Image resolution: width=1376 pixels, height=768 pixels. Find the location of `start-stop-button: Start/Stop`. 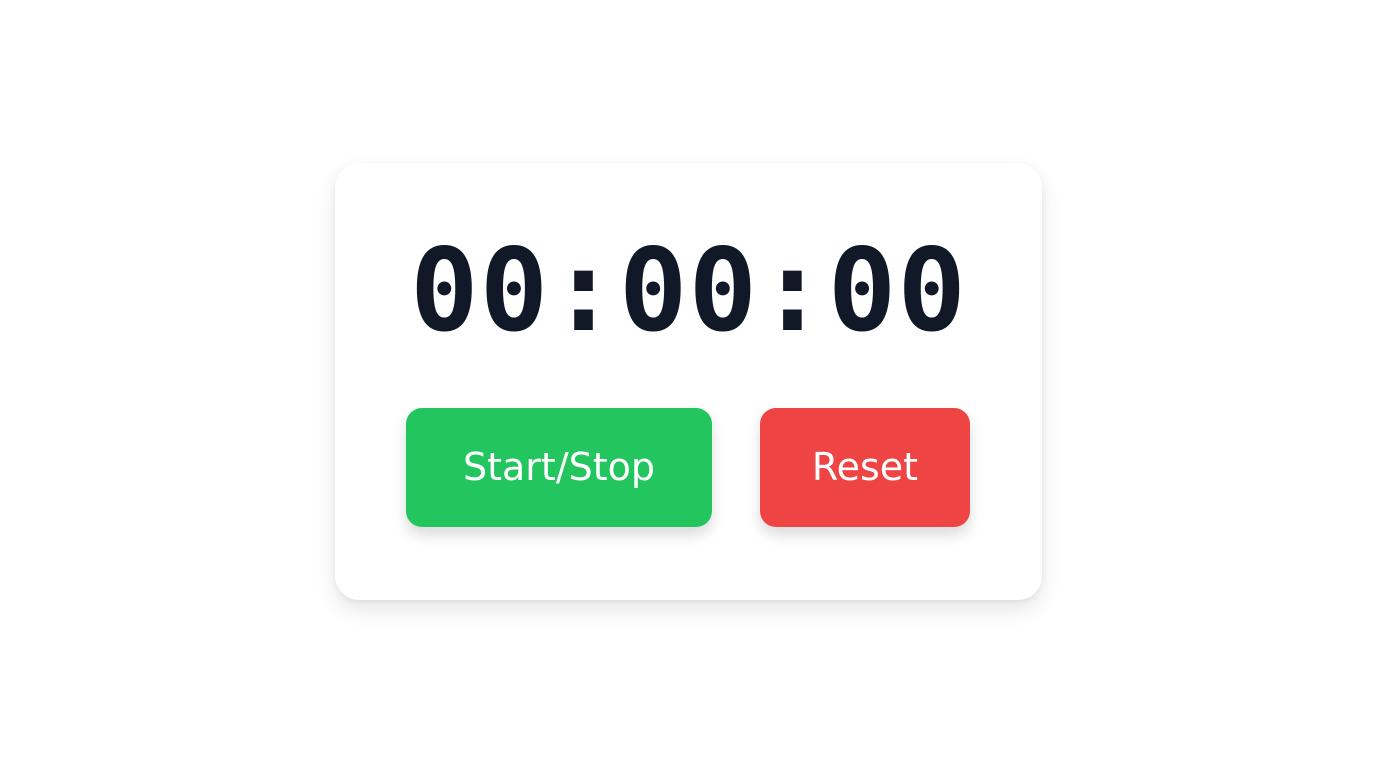

start-stop-button: Start/Stop is located at coordinates (559, 467).